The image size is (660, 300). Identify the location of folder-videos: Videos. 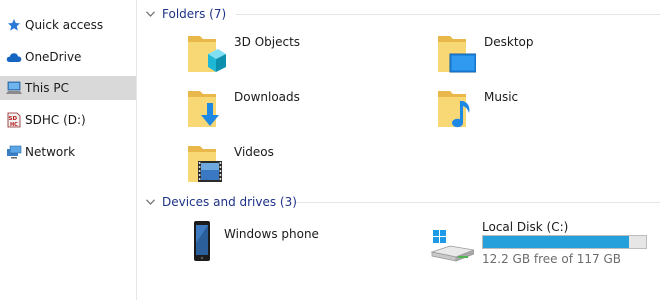
(230, 164).